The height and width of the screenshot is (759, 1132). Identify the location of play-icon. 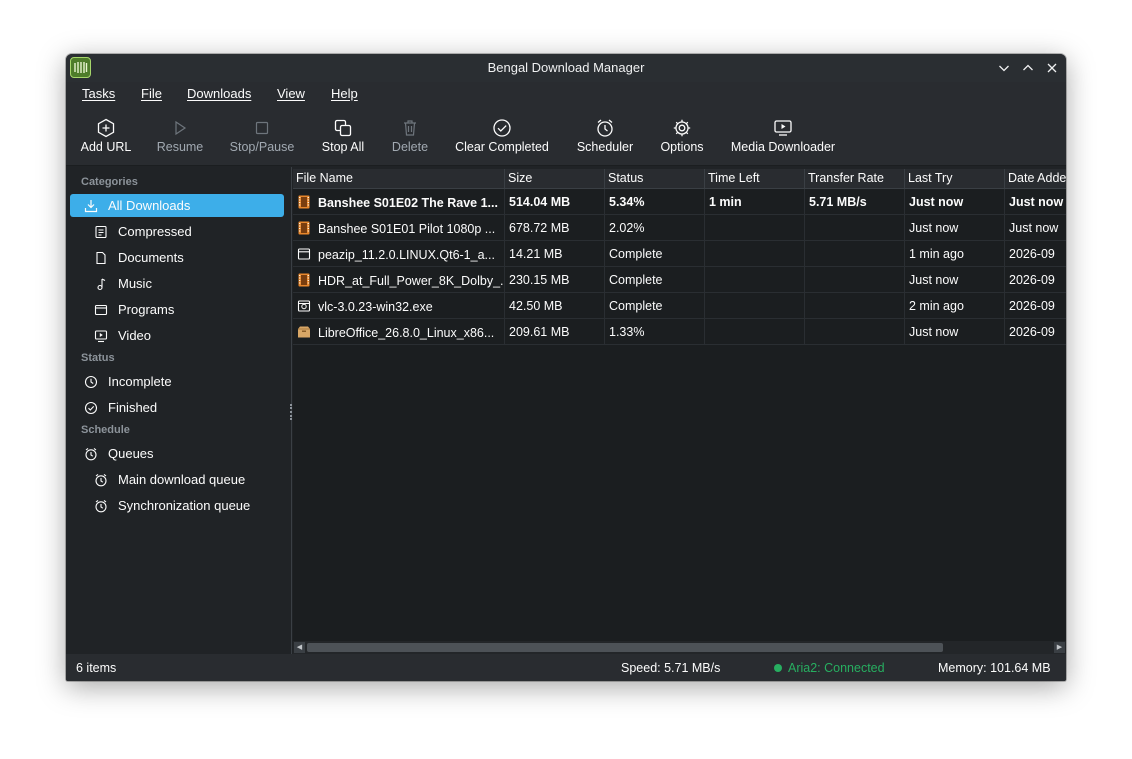
(181, 128).